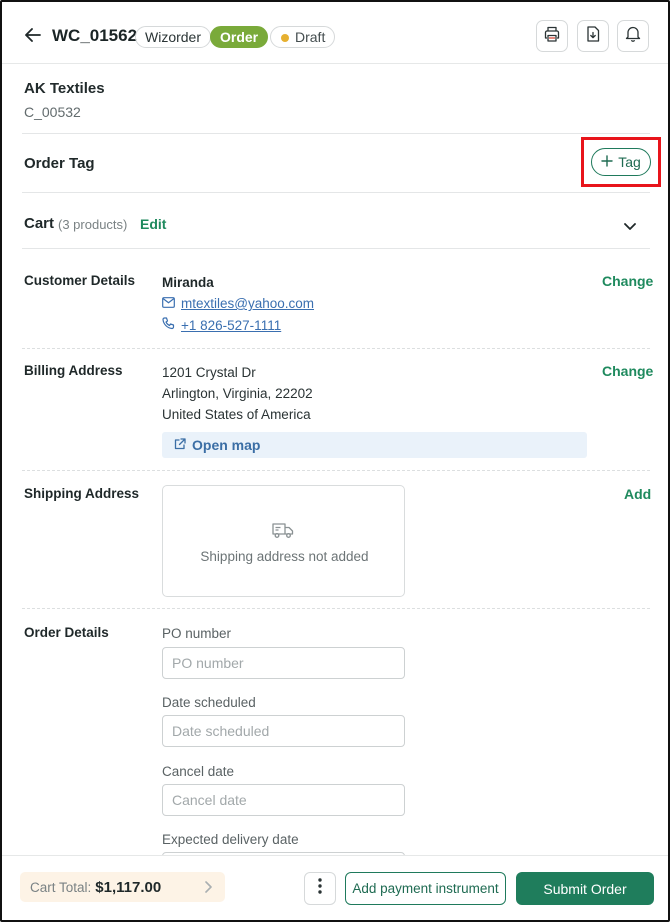 This screenshot has width=670, height=922. What do you see at coordinates (585, 888) in the screenshot?
I see `submit-order-button: Submit Order` at bounding box center [585, 888].